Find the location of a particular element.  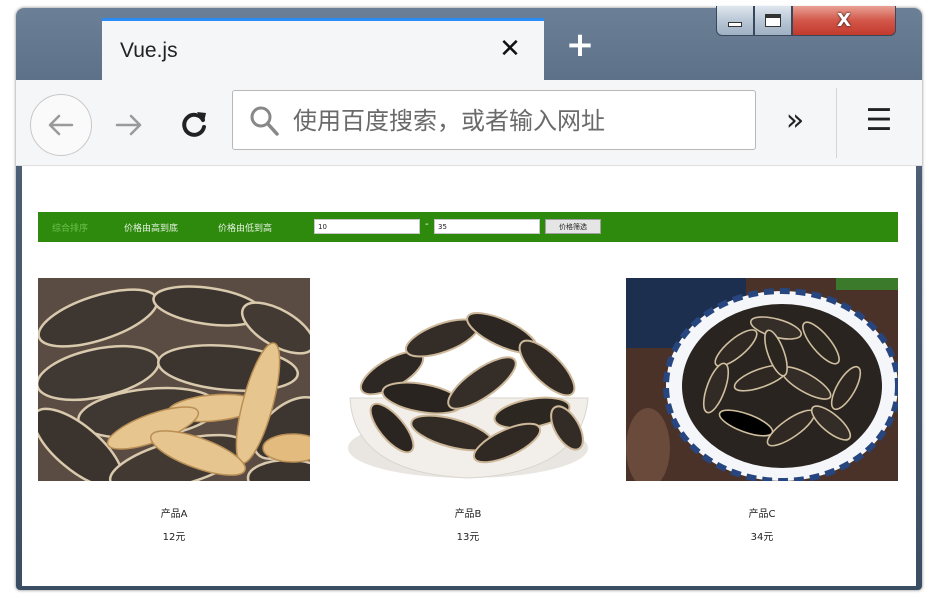

back-button is located at coordinates (61, 125).